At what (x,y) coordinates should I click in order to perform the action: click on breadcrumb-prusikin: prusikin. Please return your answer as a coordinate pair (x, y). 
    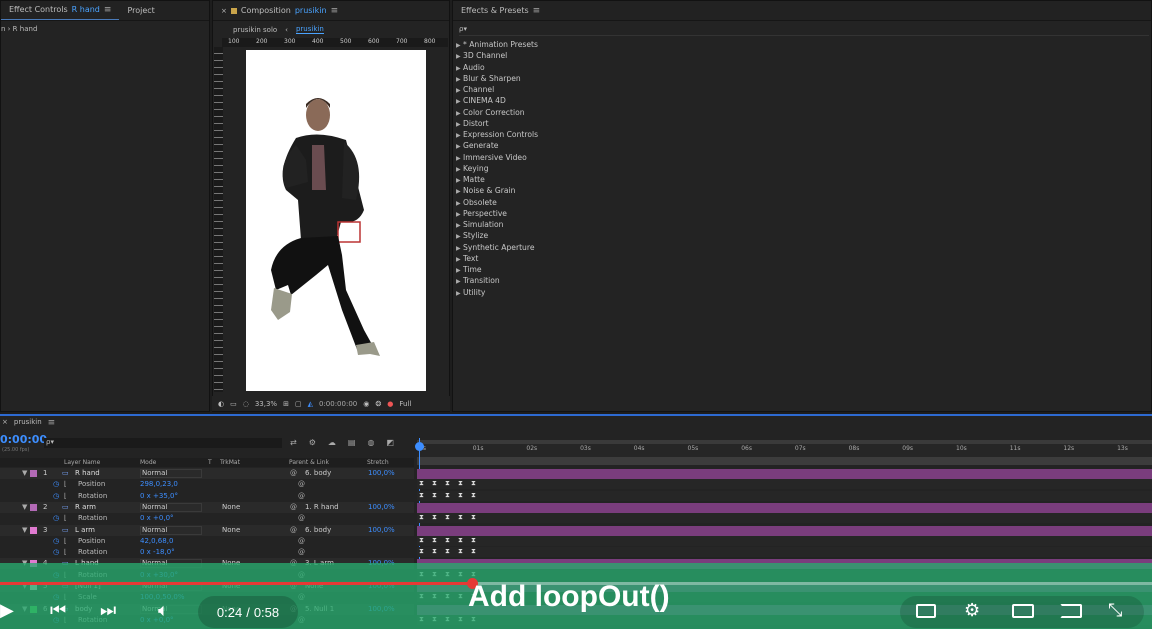
    Looking at the image, I should click on (309, 29).